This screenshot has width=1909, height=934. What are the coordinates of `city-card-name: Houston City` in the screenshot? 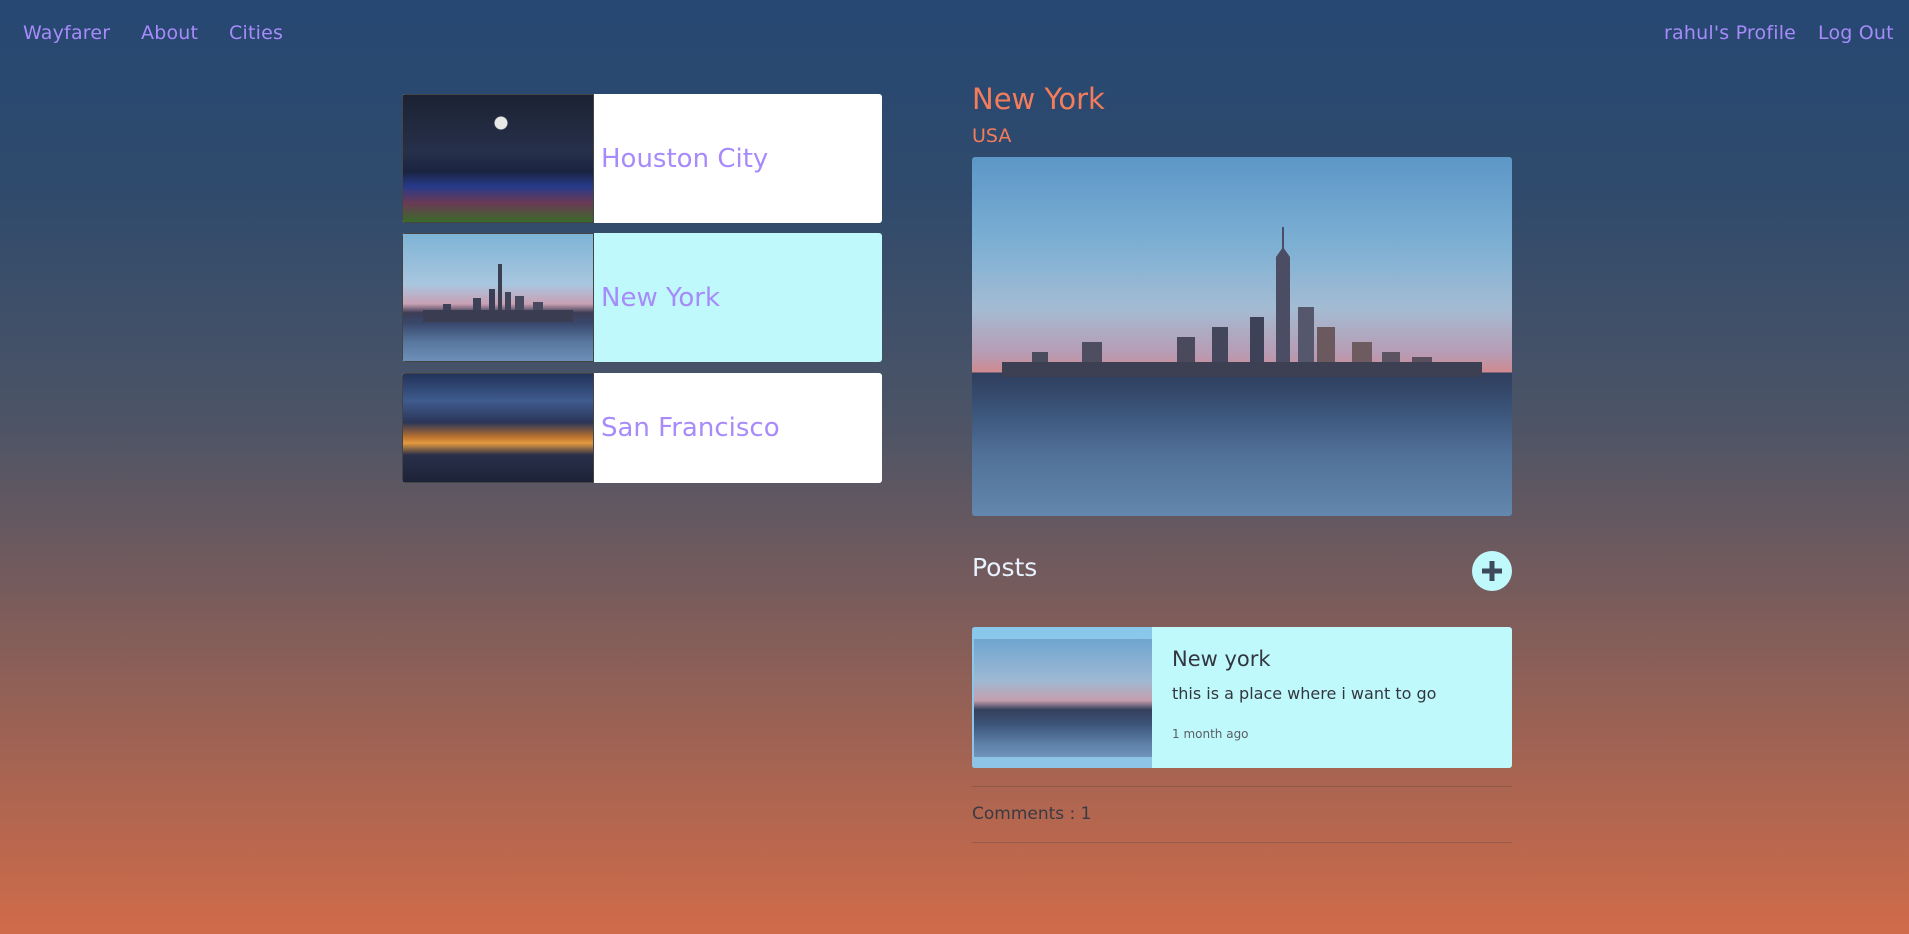 It's located at (685, 158).